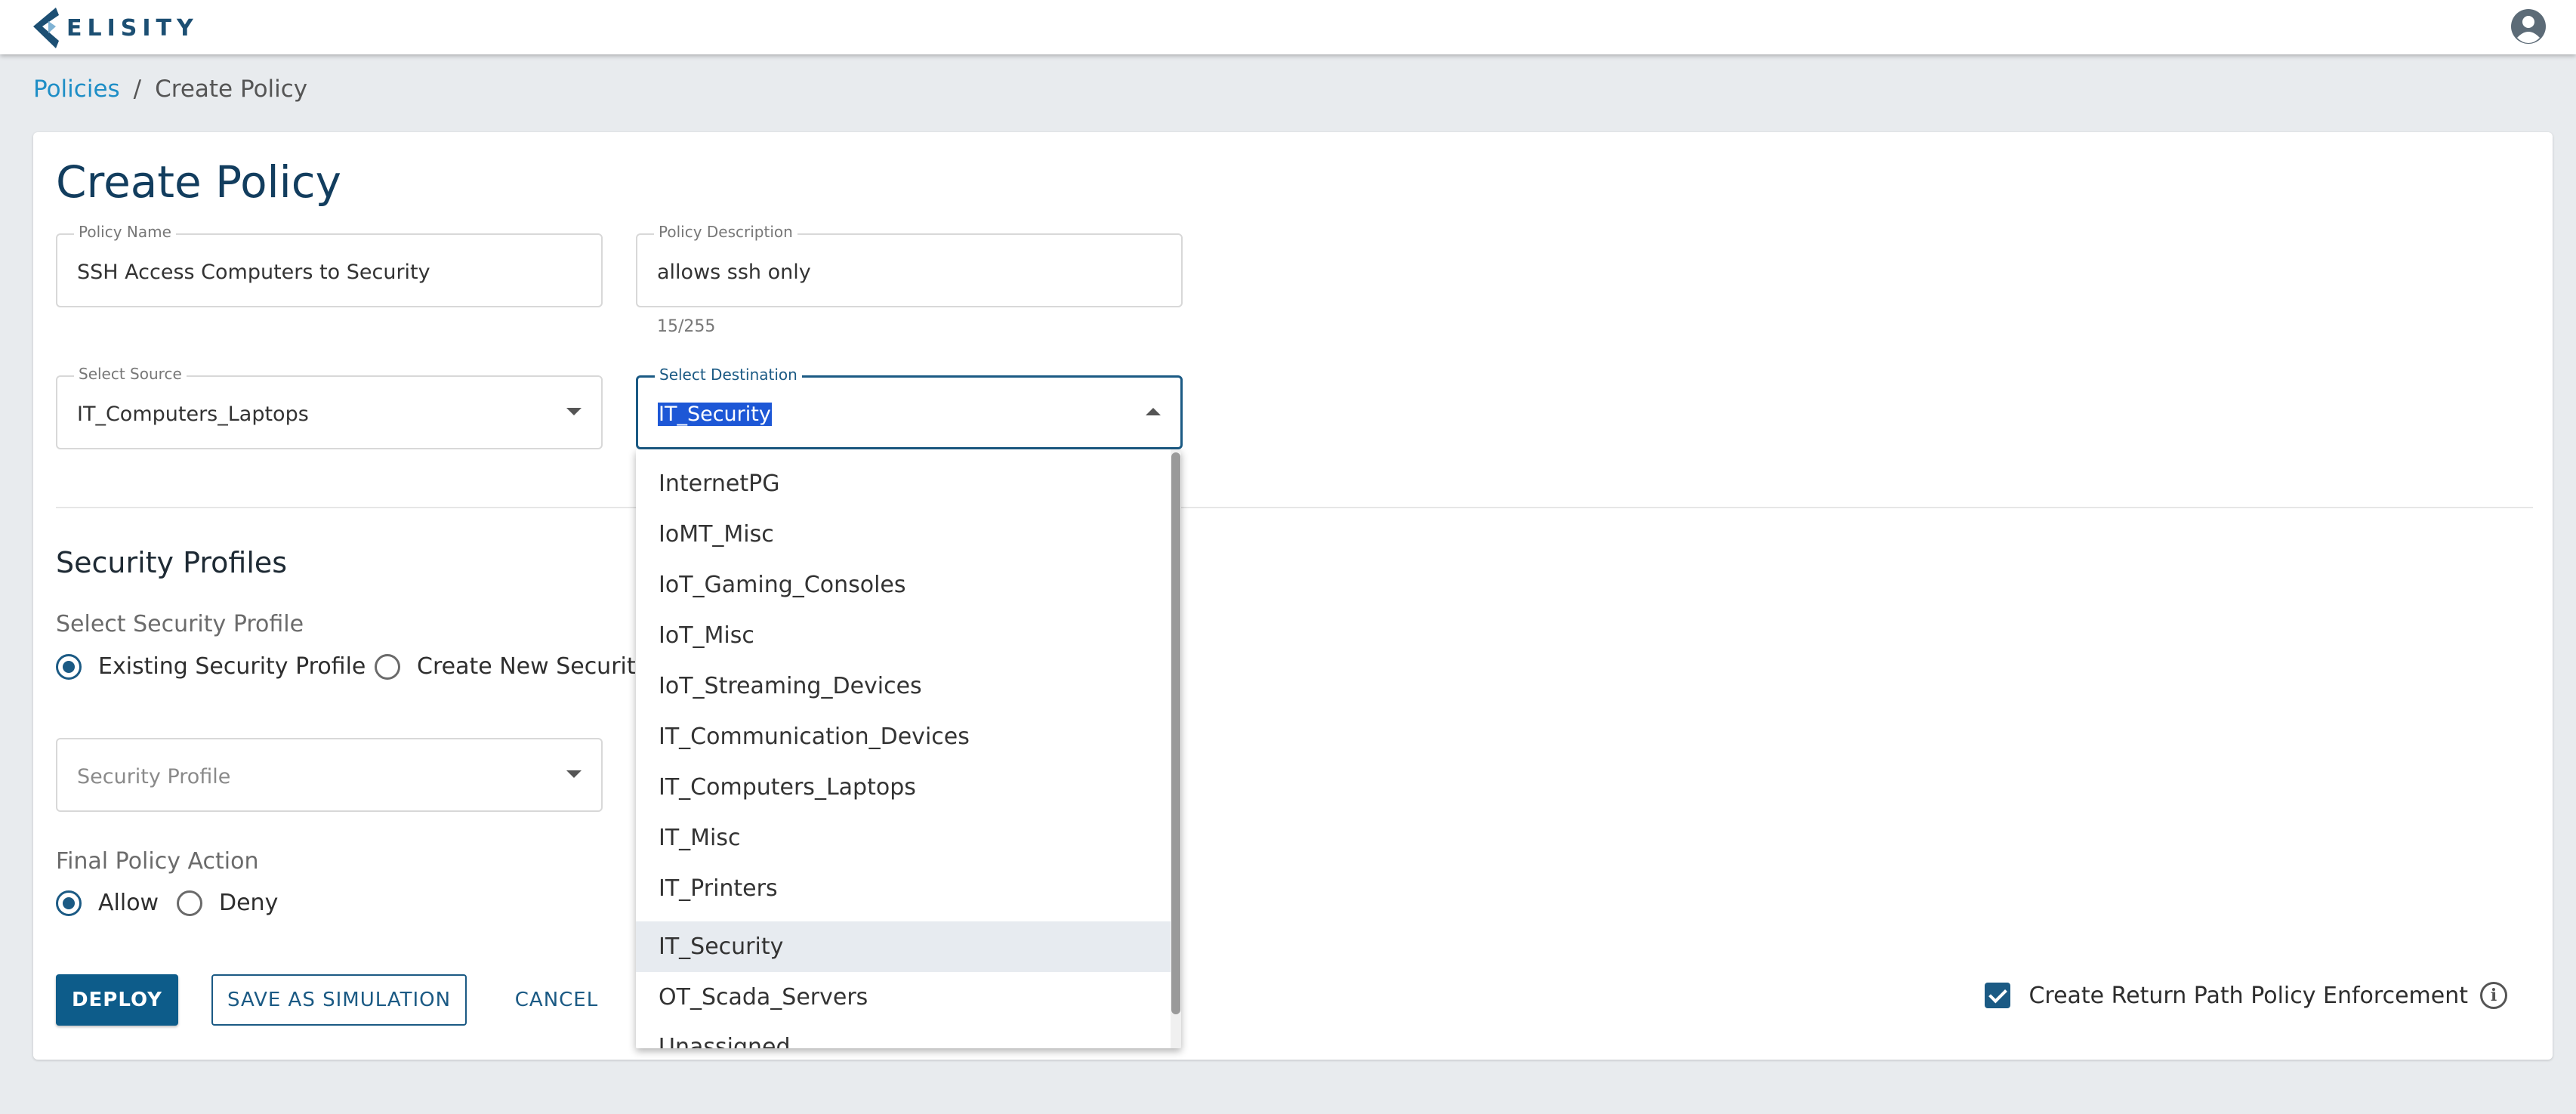  I want to click on return-path-label: Create Return Path Policy Enforcement, so click(2248, 995).